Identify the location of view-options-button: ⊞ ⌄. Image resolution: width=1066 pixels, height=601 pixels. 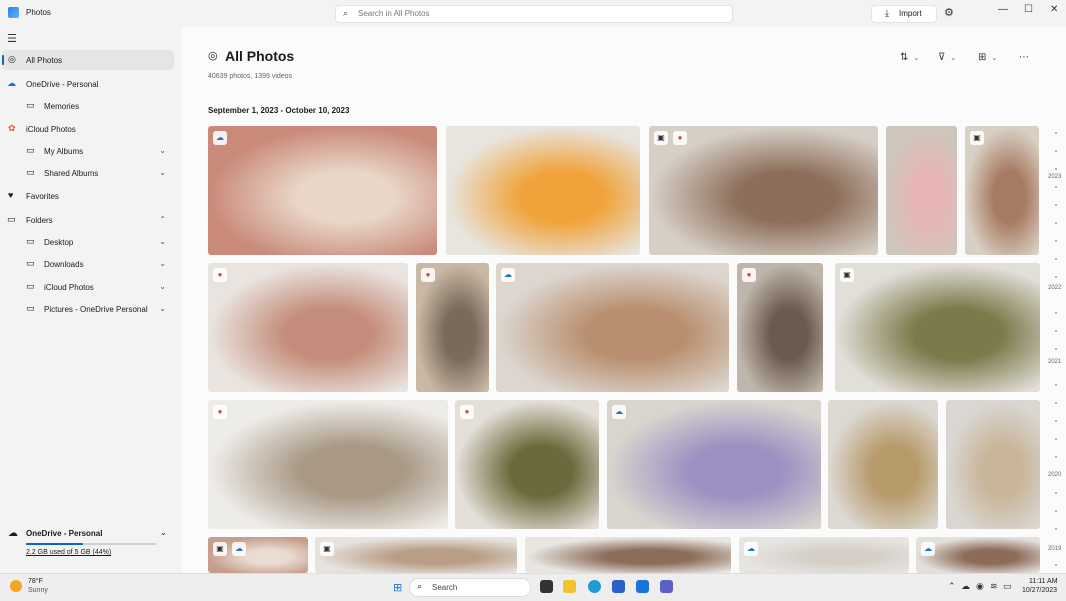
(987, 57).